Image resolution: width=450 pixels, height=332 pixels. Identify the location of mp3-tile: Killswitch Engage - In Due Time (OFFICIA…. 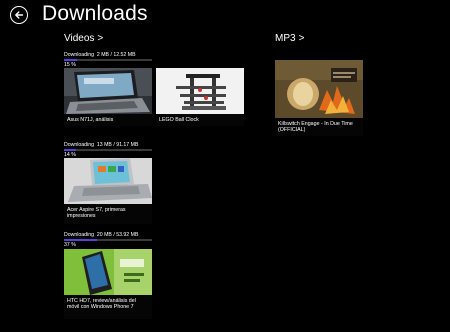
(319, 98).